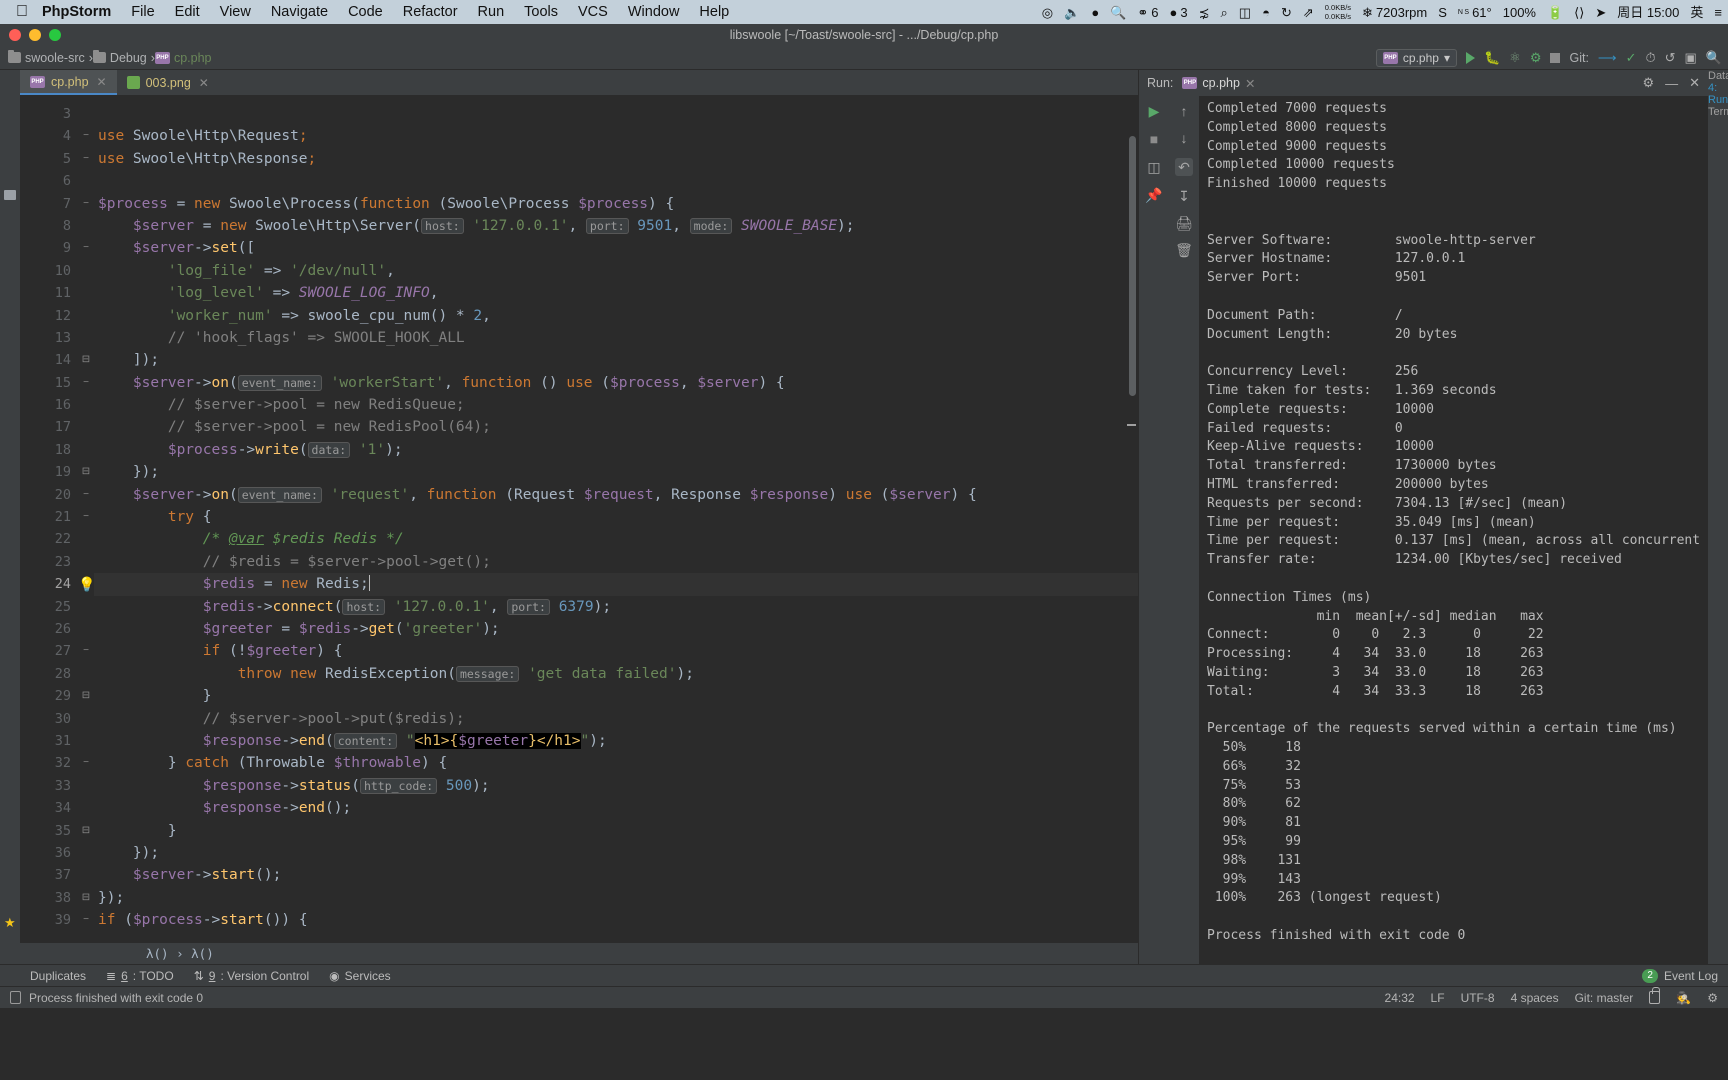 This screenshot has height=1080, width=1728. I want to click on console-line: Process finished with exit code 0, so click(1457, 936).